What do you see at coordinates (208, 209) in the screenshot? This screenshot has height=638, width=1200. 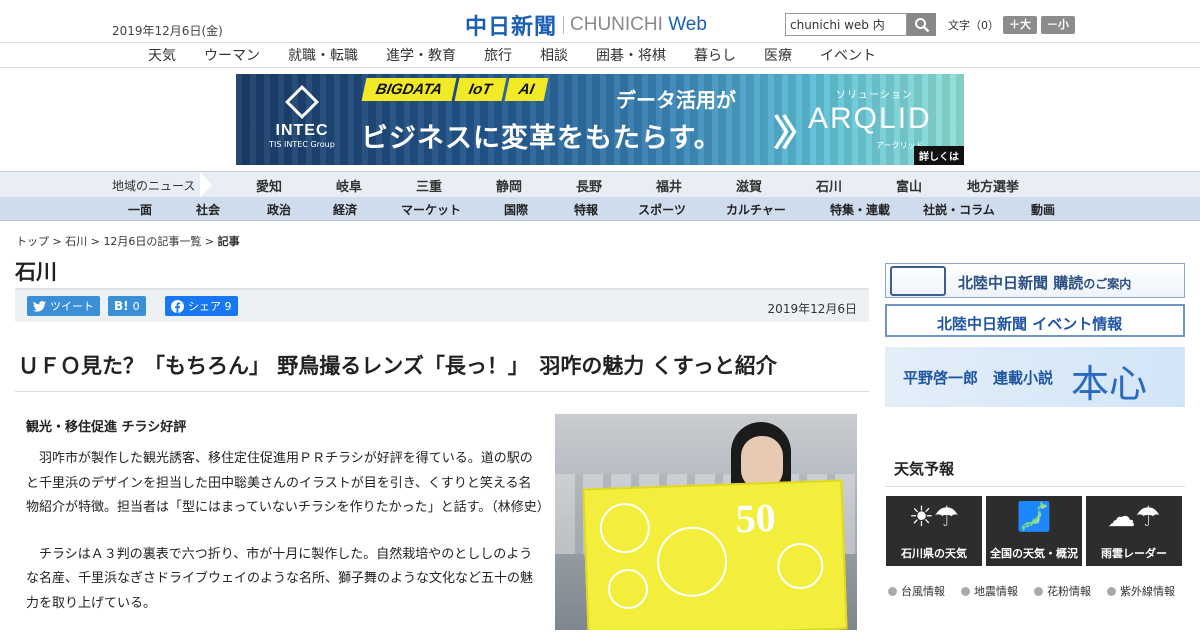 I see `section-item: 社会` at bounding box center [208, 209].